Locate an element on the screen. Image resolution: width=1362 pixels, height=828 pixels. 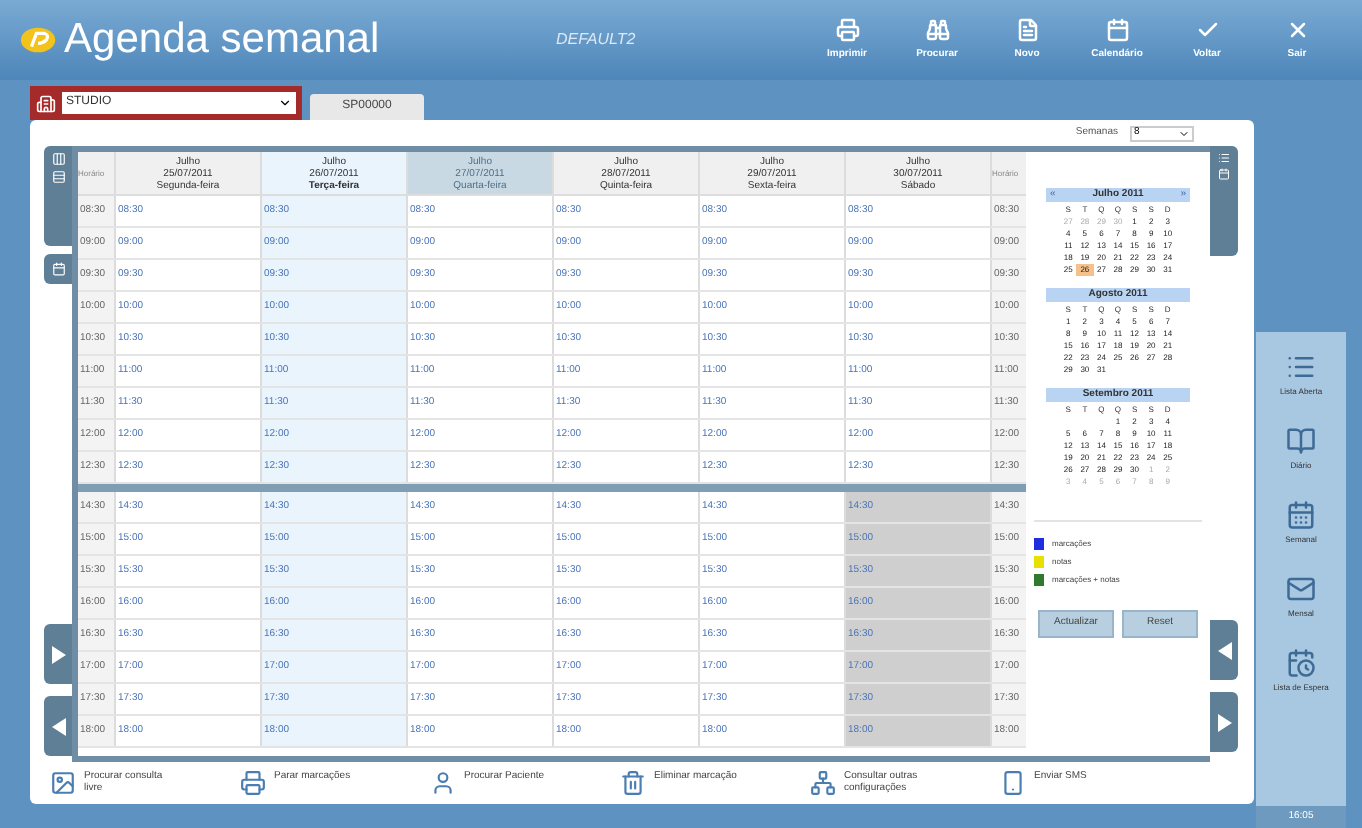
document-icon is located at coordinates (1027, 29).